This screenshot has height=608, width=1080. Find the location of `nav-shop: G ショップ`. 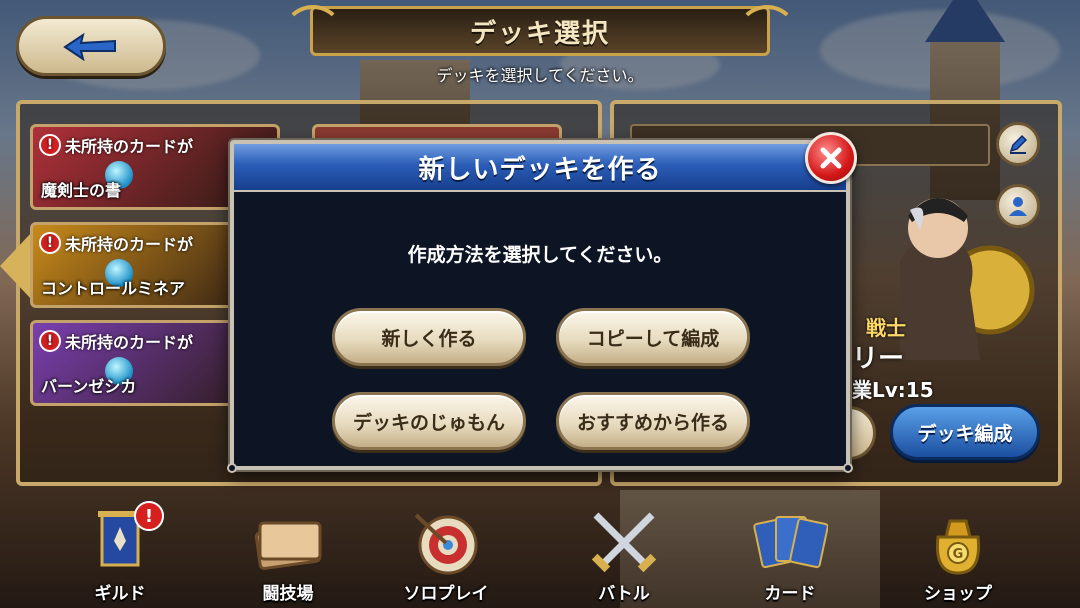

nav-shop: G ショップ is located at coordinates (958, 551).